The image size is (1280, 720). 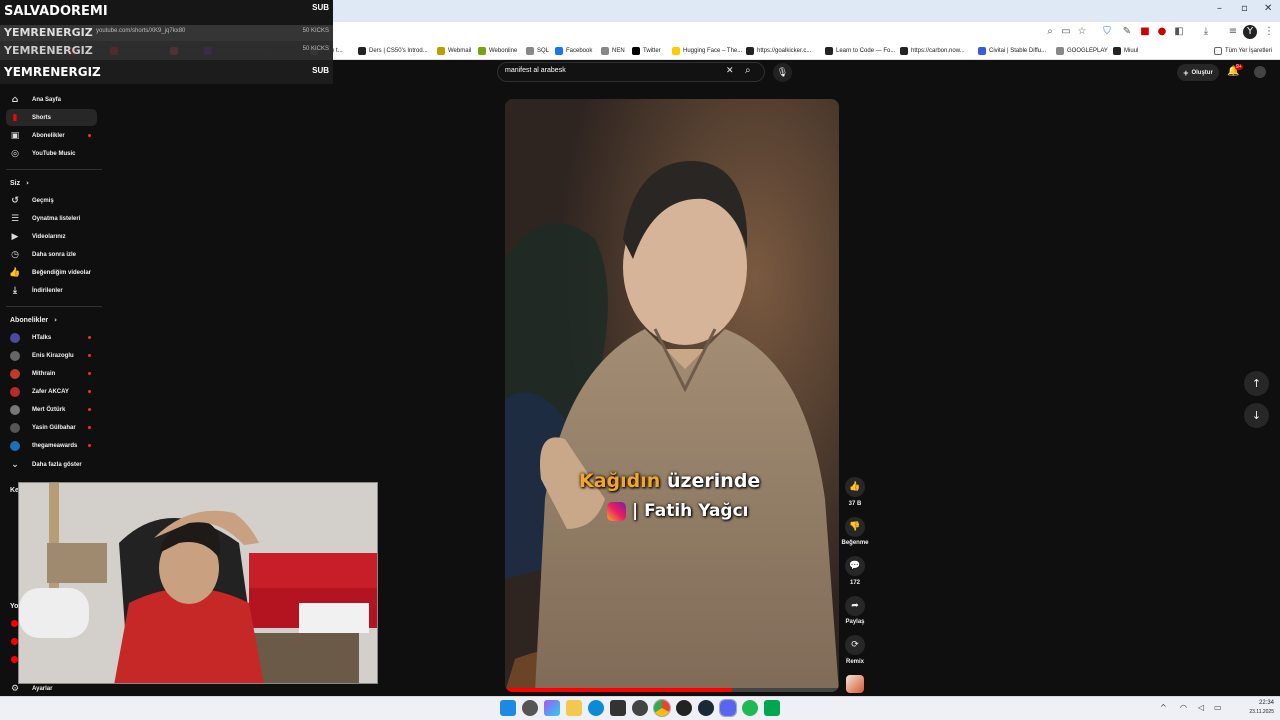 I want to click on sidebar-item: ⌂ Ana Sayfa, so click(x=51, y=99).